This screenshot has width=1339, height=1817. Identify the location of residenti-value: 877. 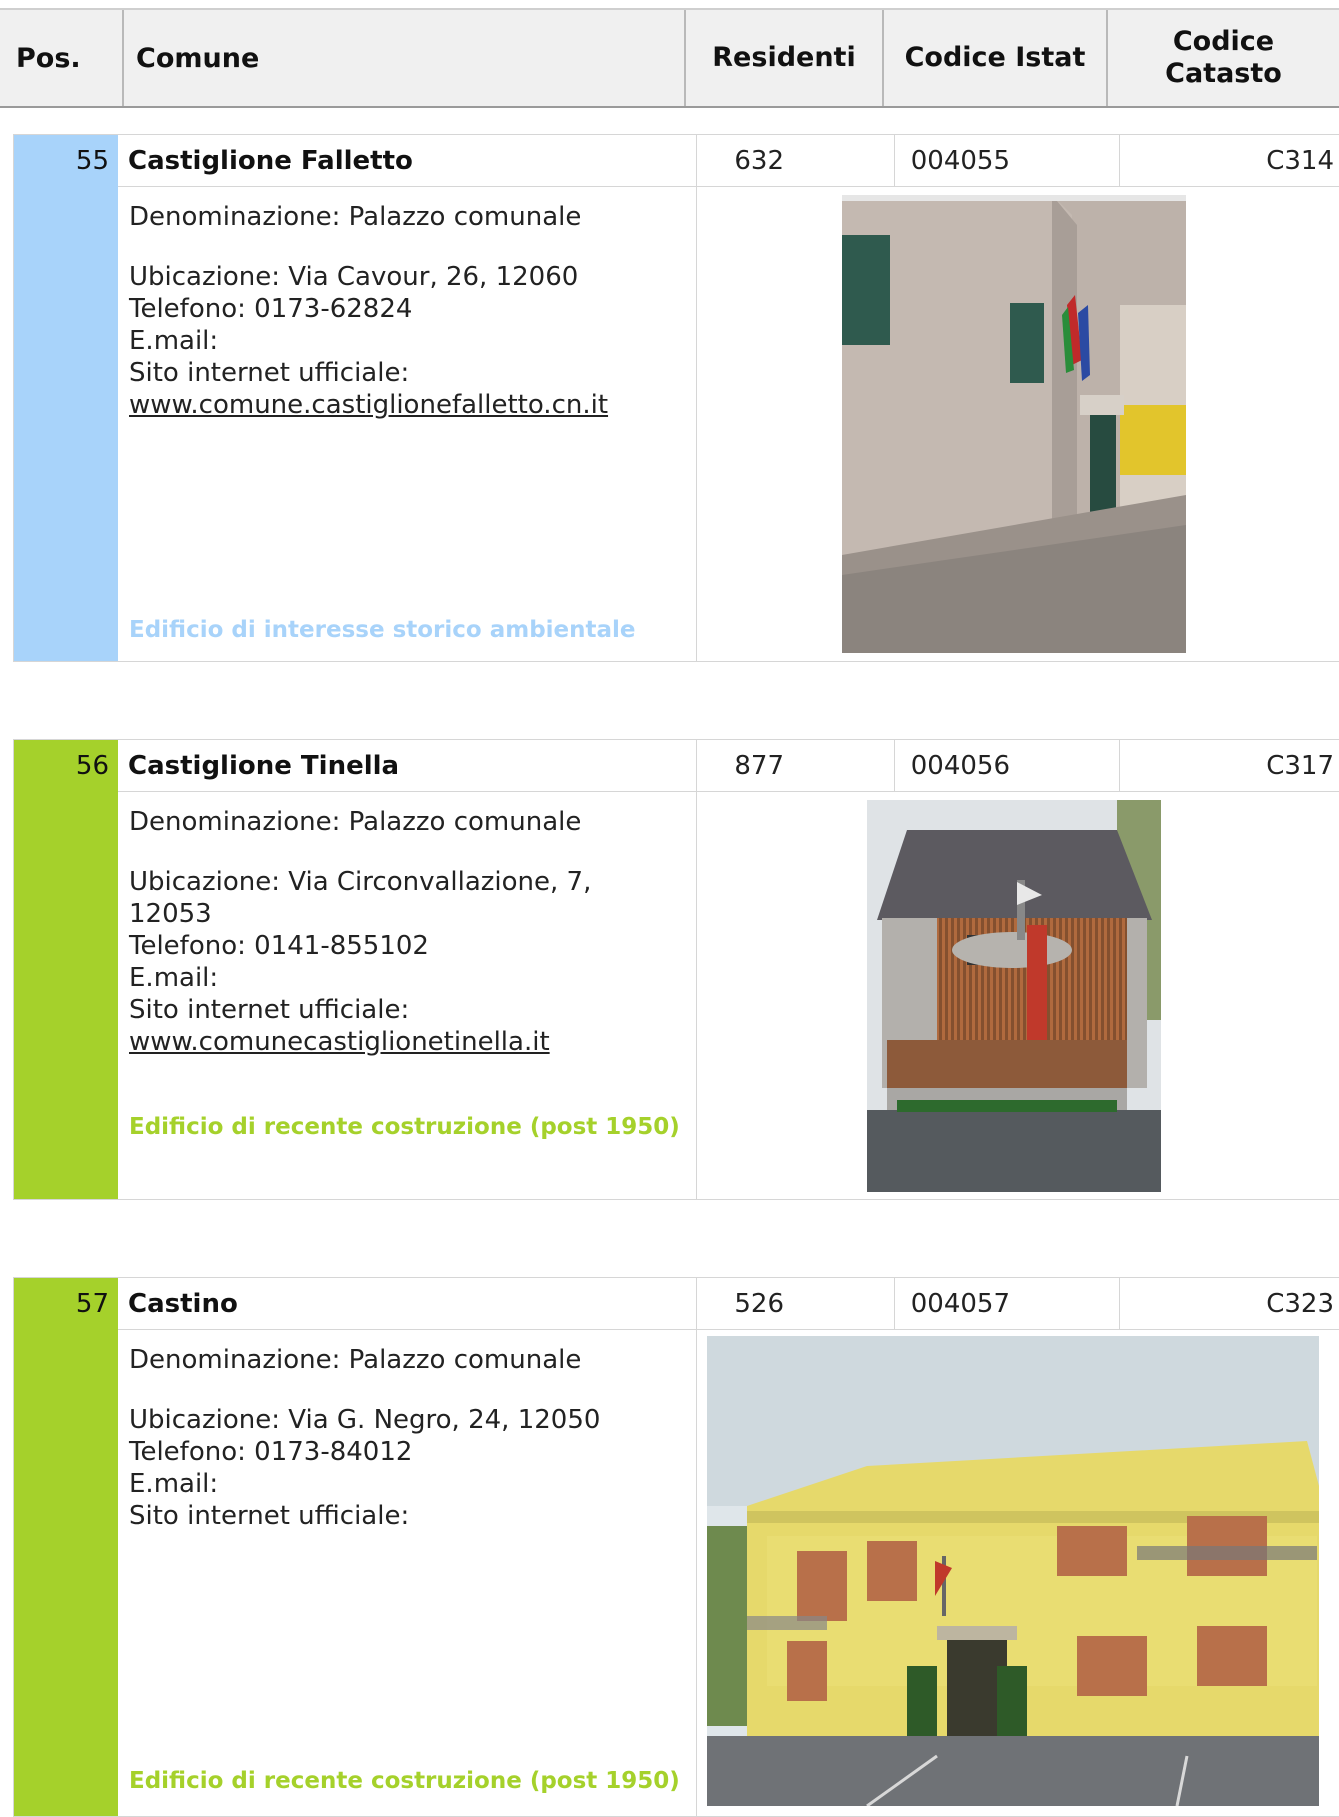
(759, 766).